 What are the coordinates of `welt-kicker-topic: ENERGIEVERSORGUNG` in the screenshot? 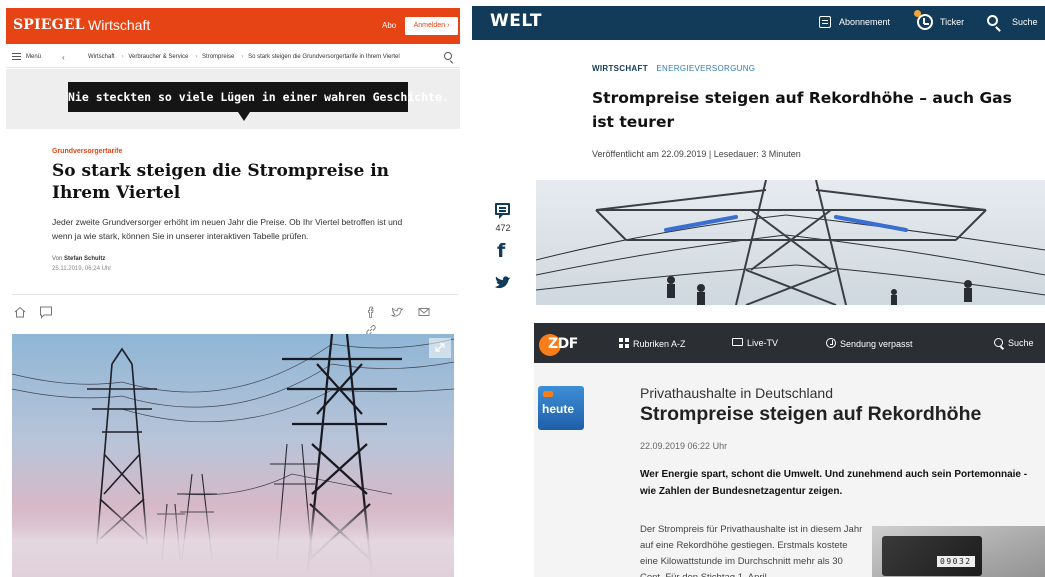 It's located at (705, 68).